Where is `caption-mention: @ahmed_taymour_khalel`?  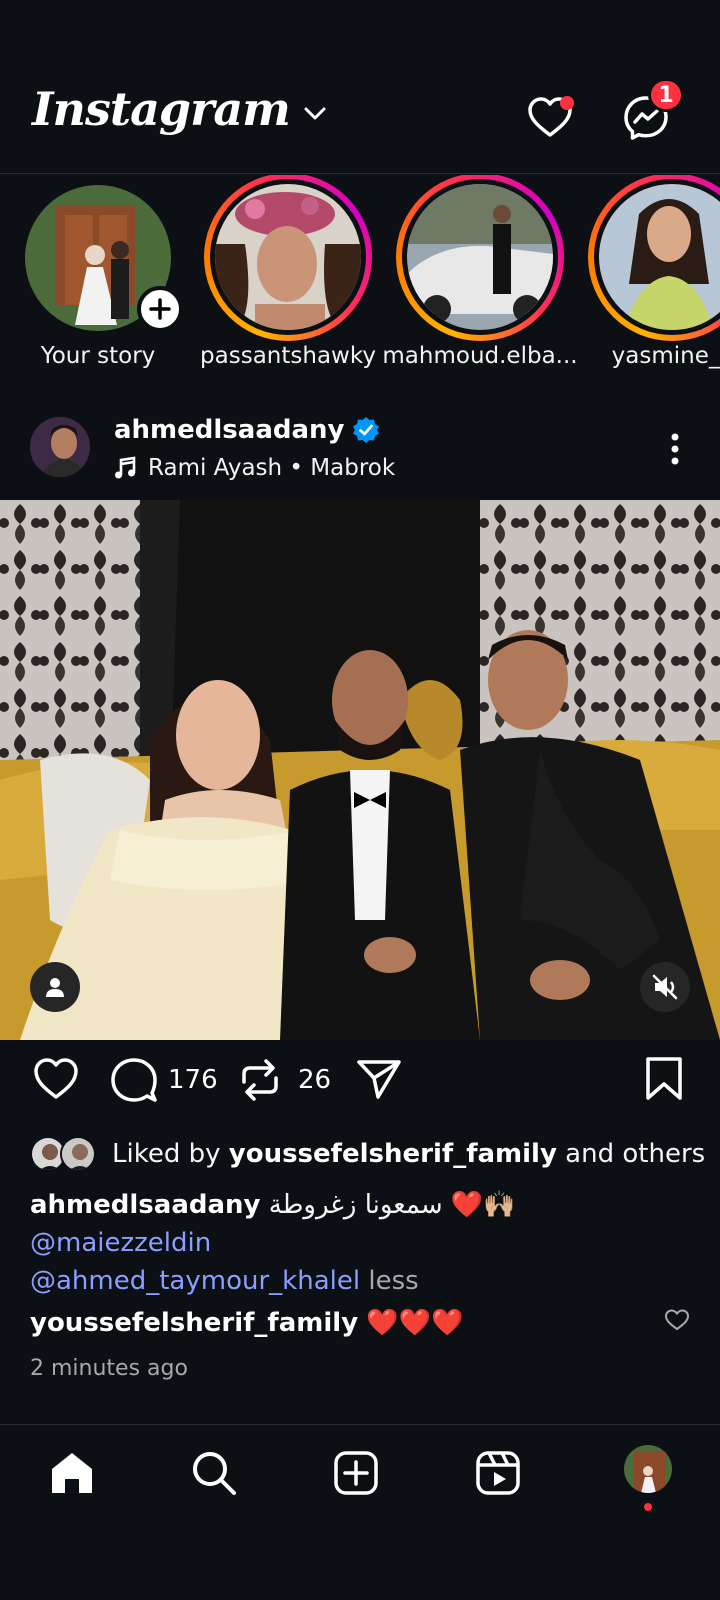 caption-mention: @ahmed_taymour_khalel is located at coordinates (195, 1281).